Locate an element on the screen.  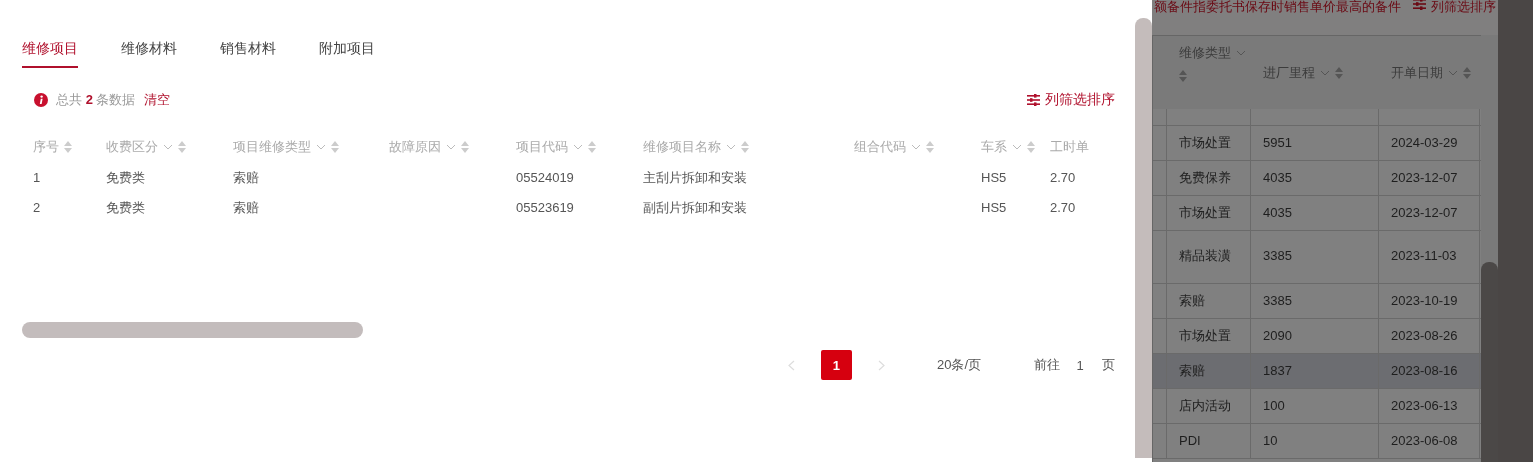
goto-label: 前往 is located at coordinates (1047, 365).